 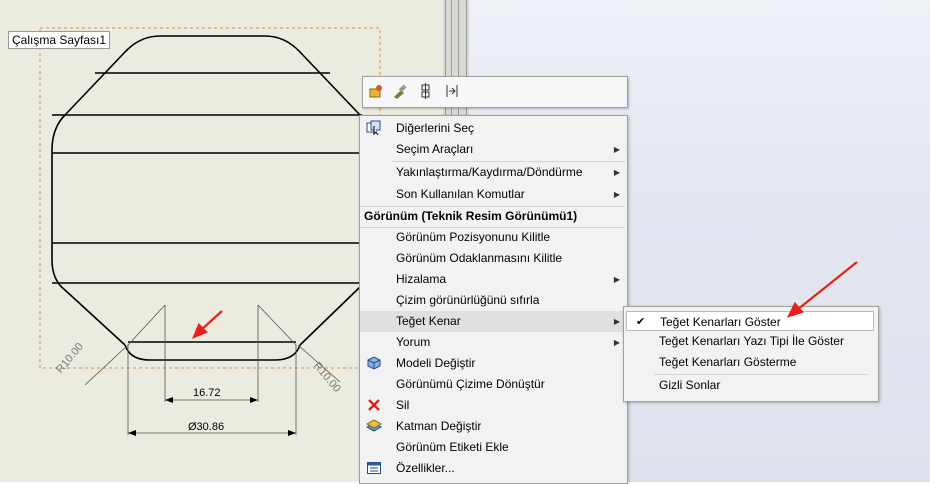 What do you see at coordinates (493, 128) in the screenshot?
I see `menu-item-select-other: Diğerlerini Seç` at bounding box center [493, 128].